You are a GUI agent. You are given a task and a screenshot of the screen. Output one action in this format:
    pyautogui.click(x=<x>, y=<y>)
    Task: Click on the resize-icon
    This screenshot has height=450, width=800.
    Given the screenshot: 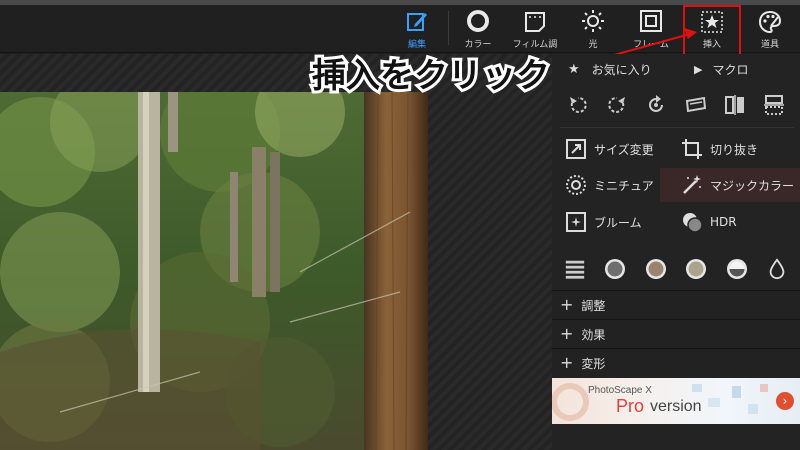 What is the action you would take?
    pyautogui.click(x=576, y=149)
    